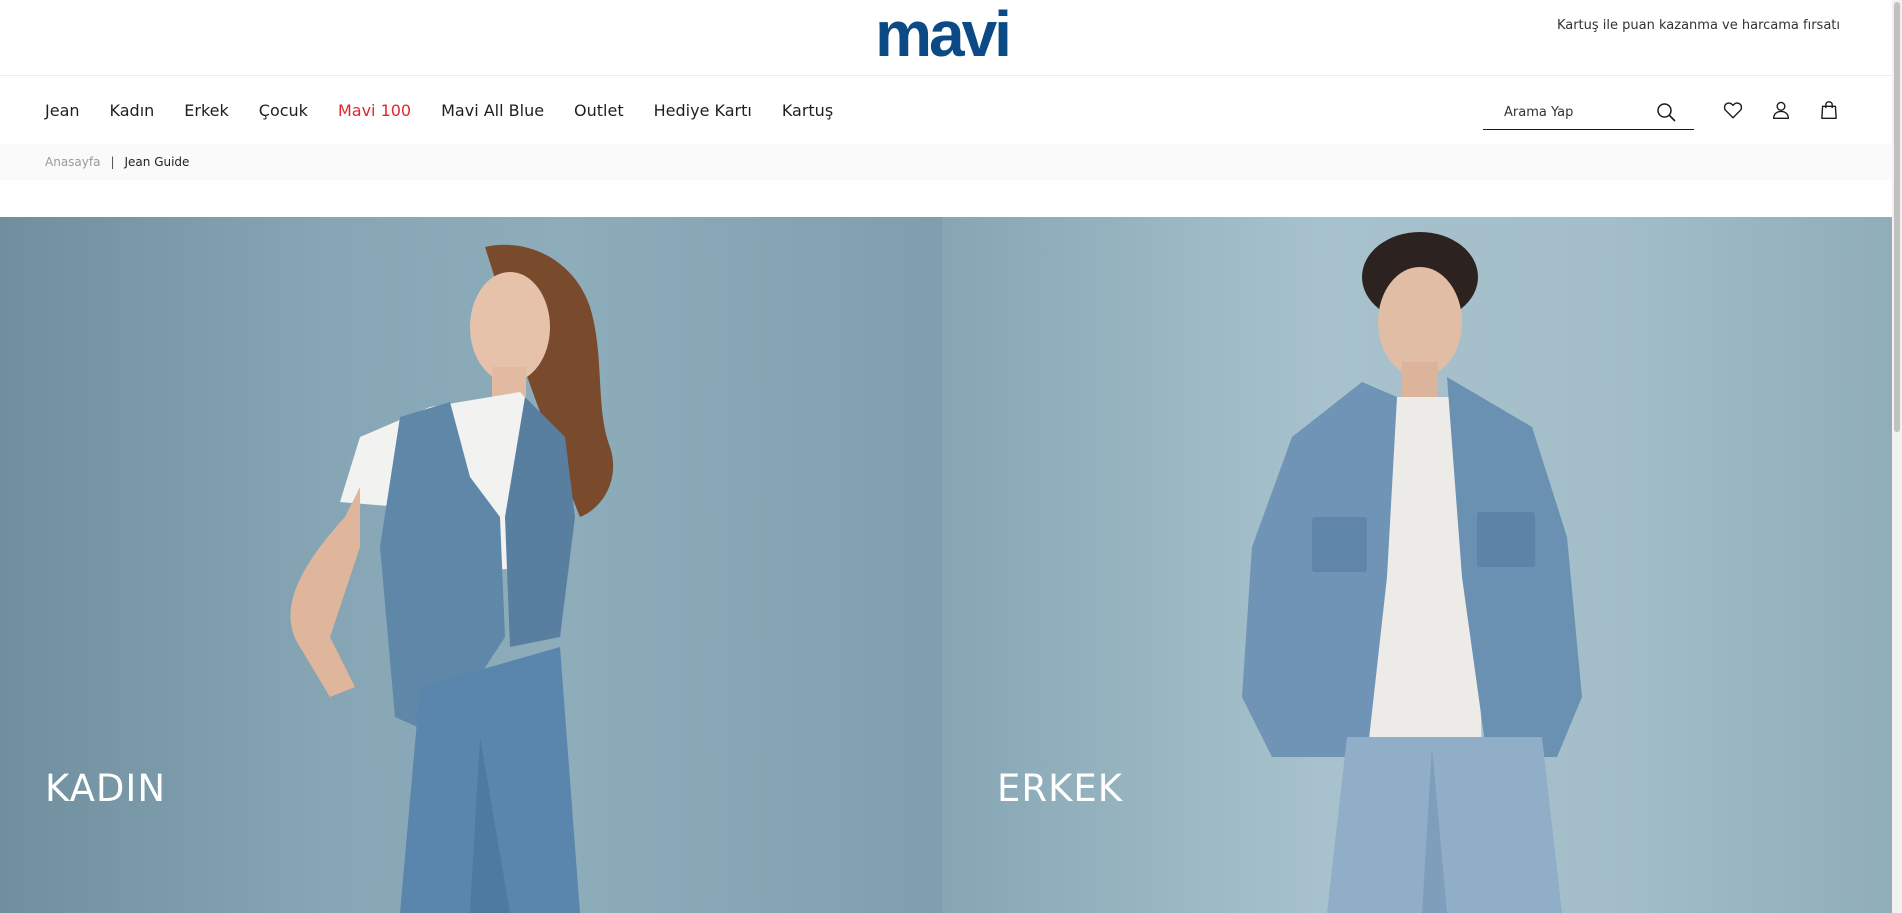 The width and height of the screenshot is (1902, 913). What do you see at coordinates (132, 110) in the screenshot?
I see `nav-item-kadin: Kadın` at bounding box center [132, 110].